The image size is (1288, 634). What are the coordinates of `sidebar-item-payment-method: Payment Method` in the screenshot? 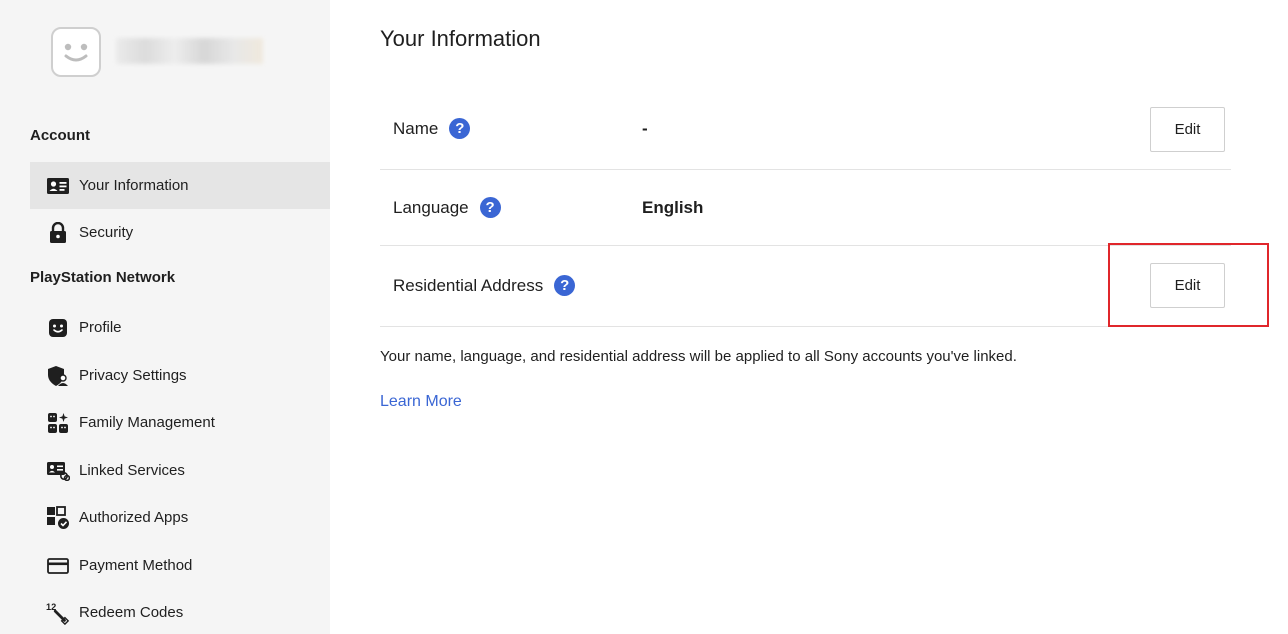 It's located at (180, 565).